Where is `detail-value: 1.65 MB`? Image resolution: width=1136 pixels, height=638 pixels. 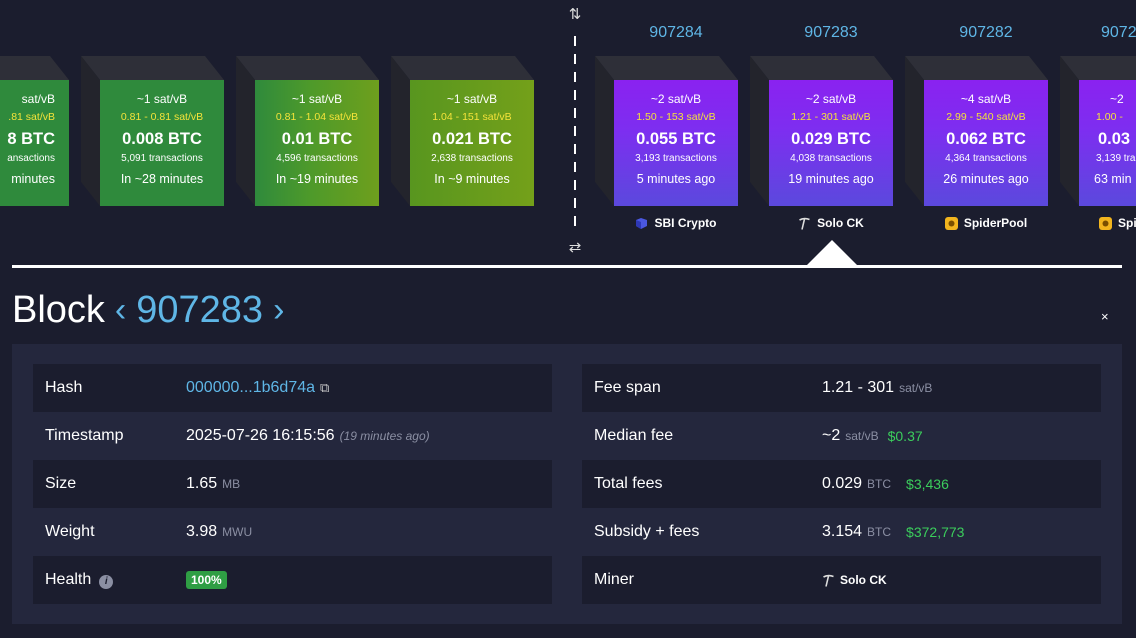 detail-value: 1.65 MB is located at coordinates (213, 484).